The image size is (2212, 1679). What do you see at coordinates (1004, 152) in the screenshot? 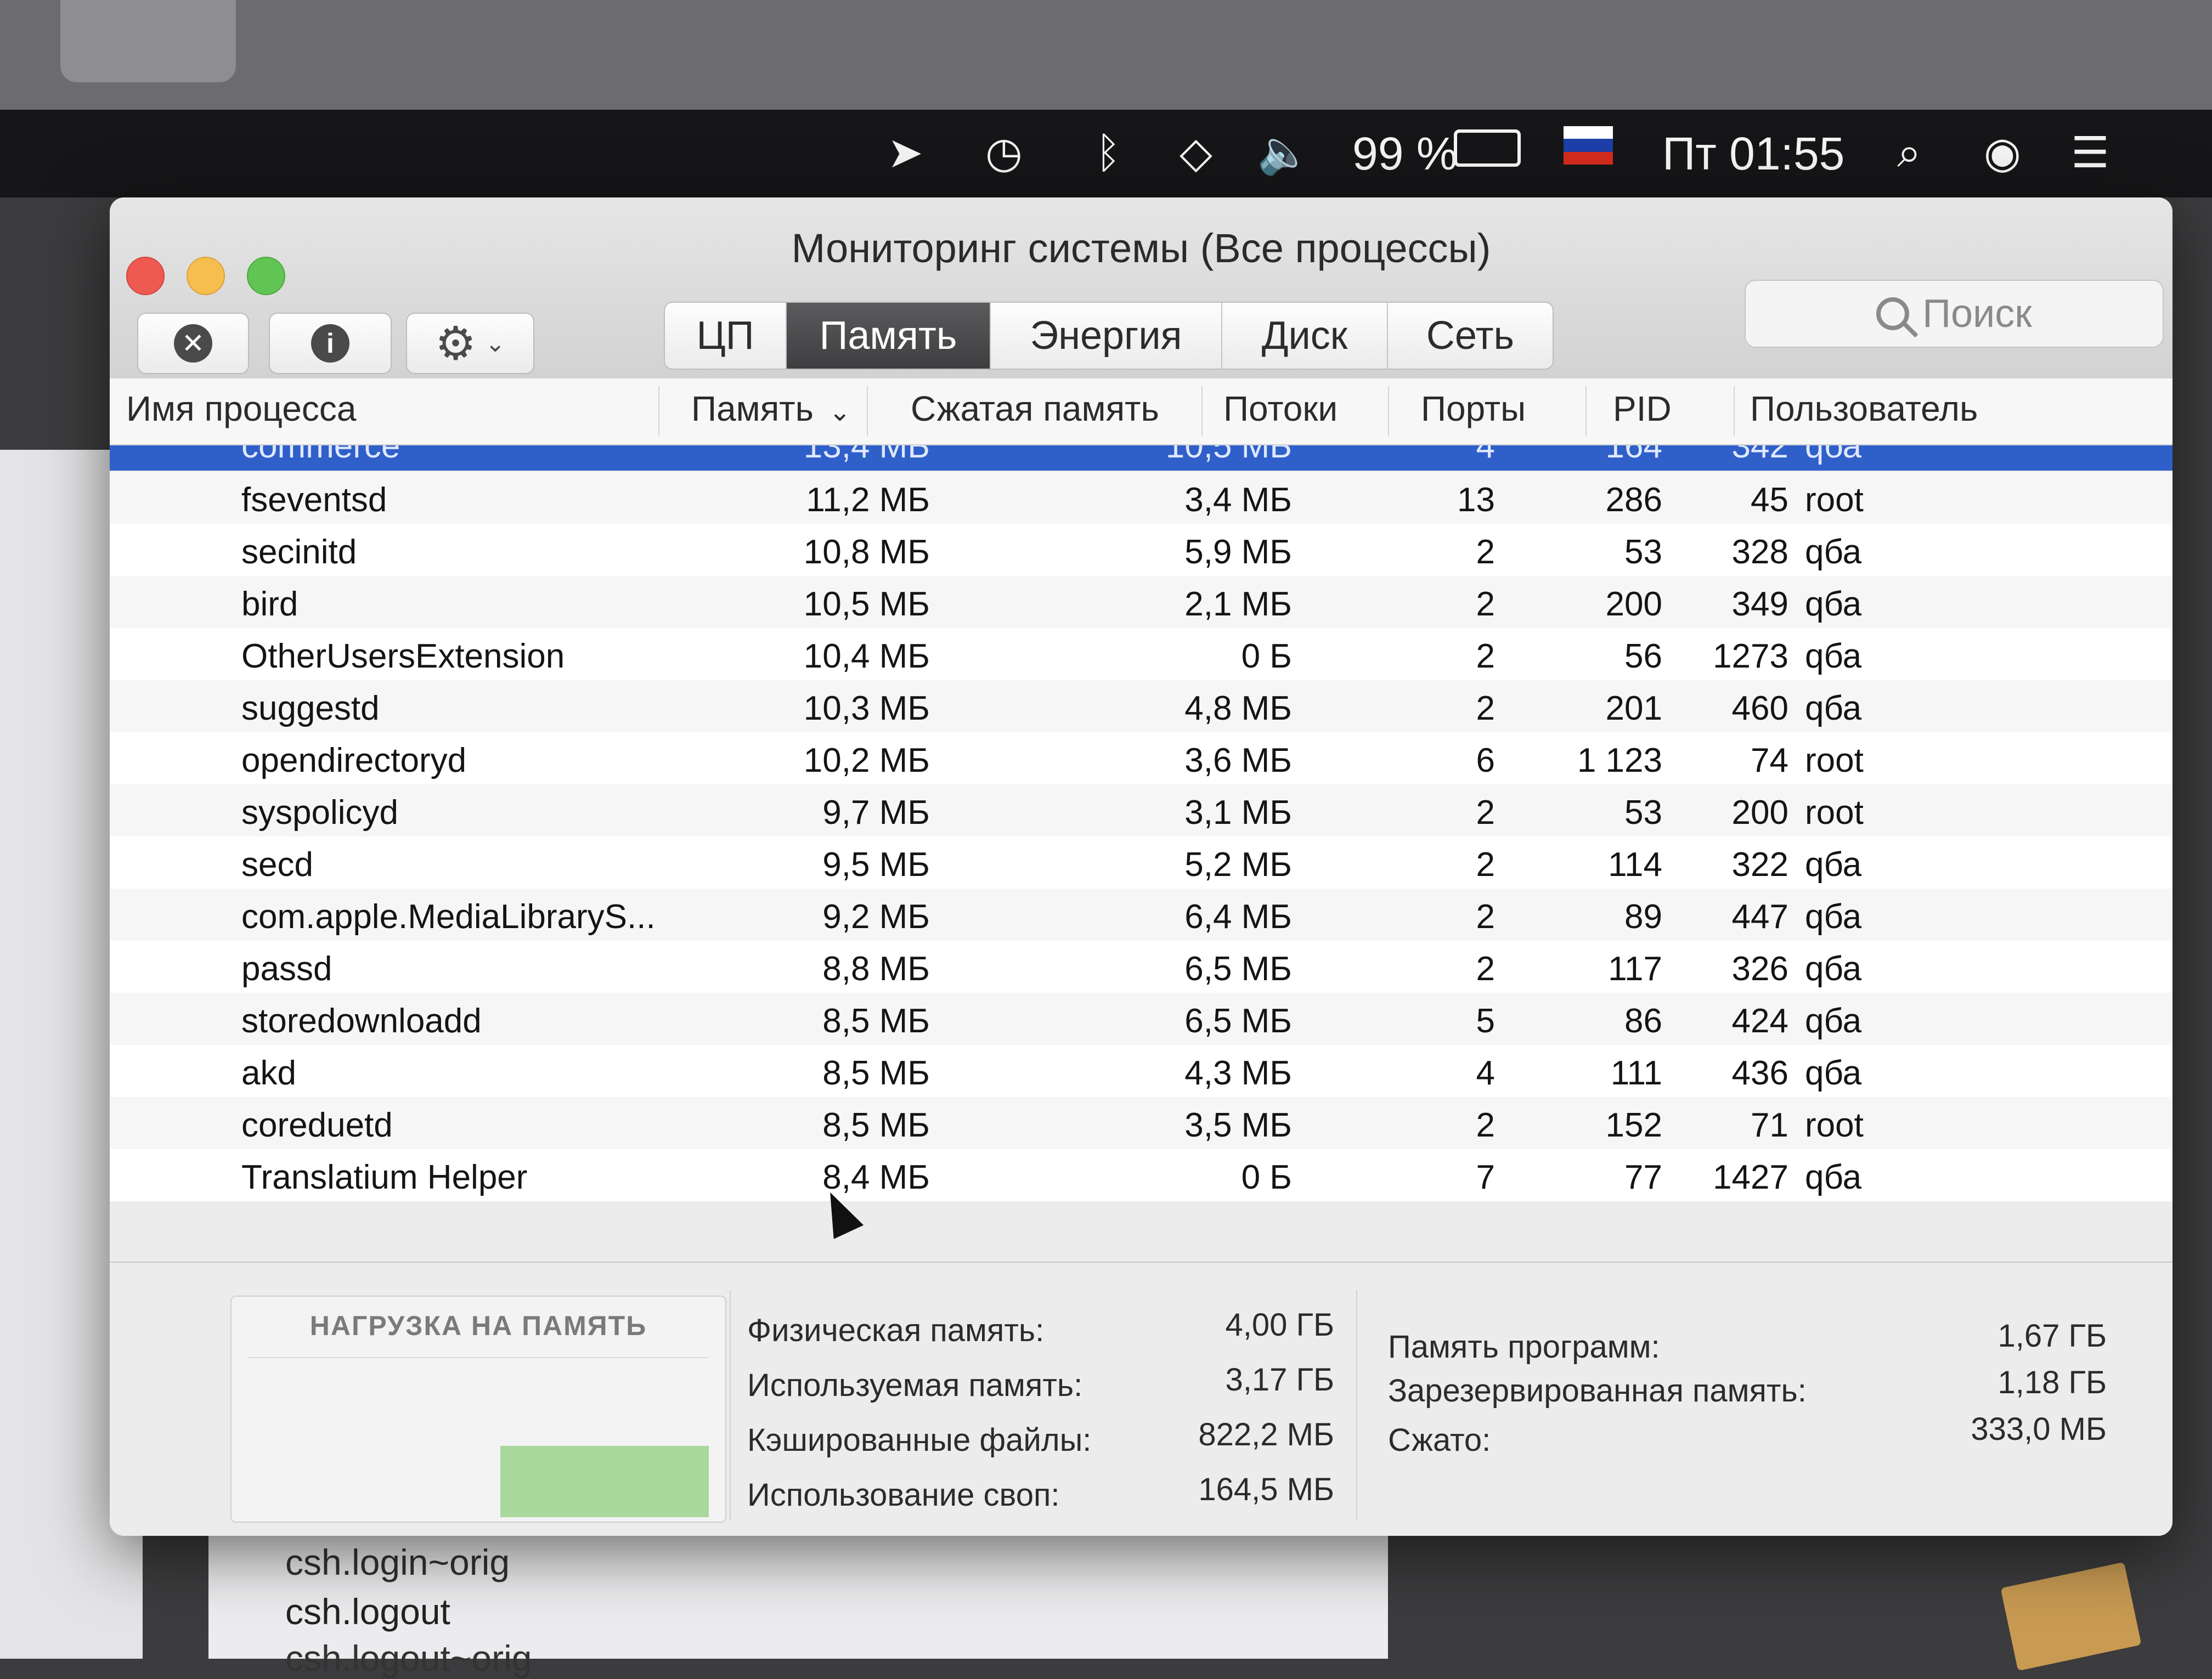
I see `time-machine-icon: ◷` at bounding box center [1004, 152].